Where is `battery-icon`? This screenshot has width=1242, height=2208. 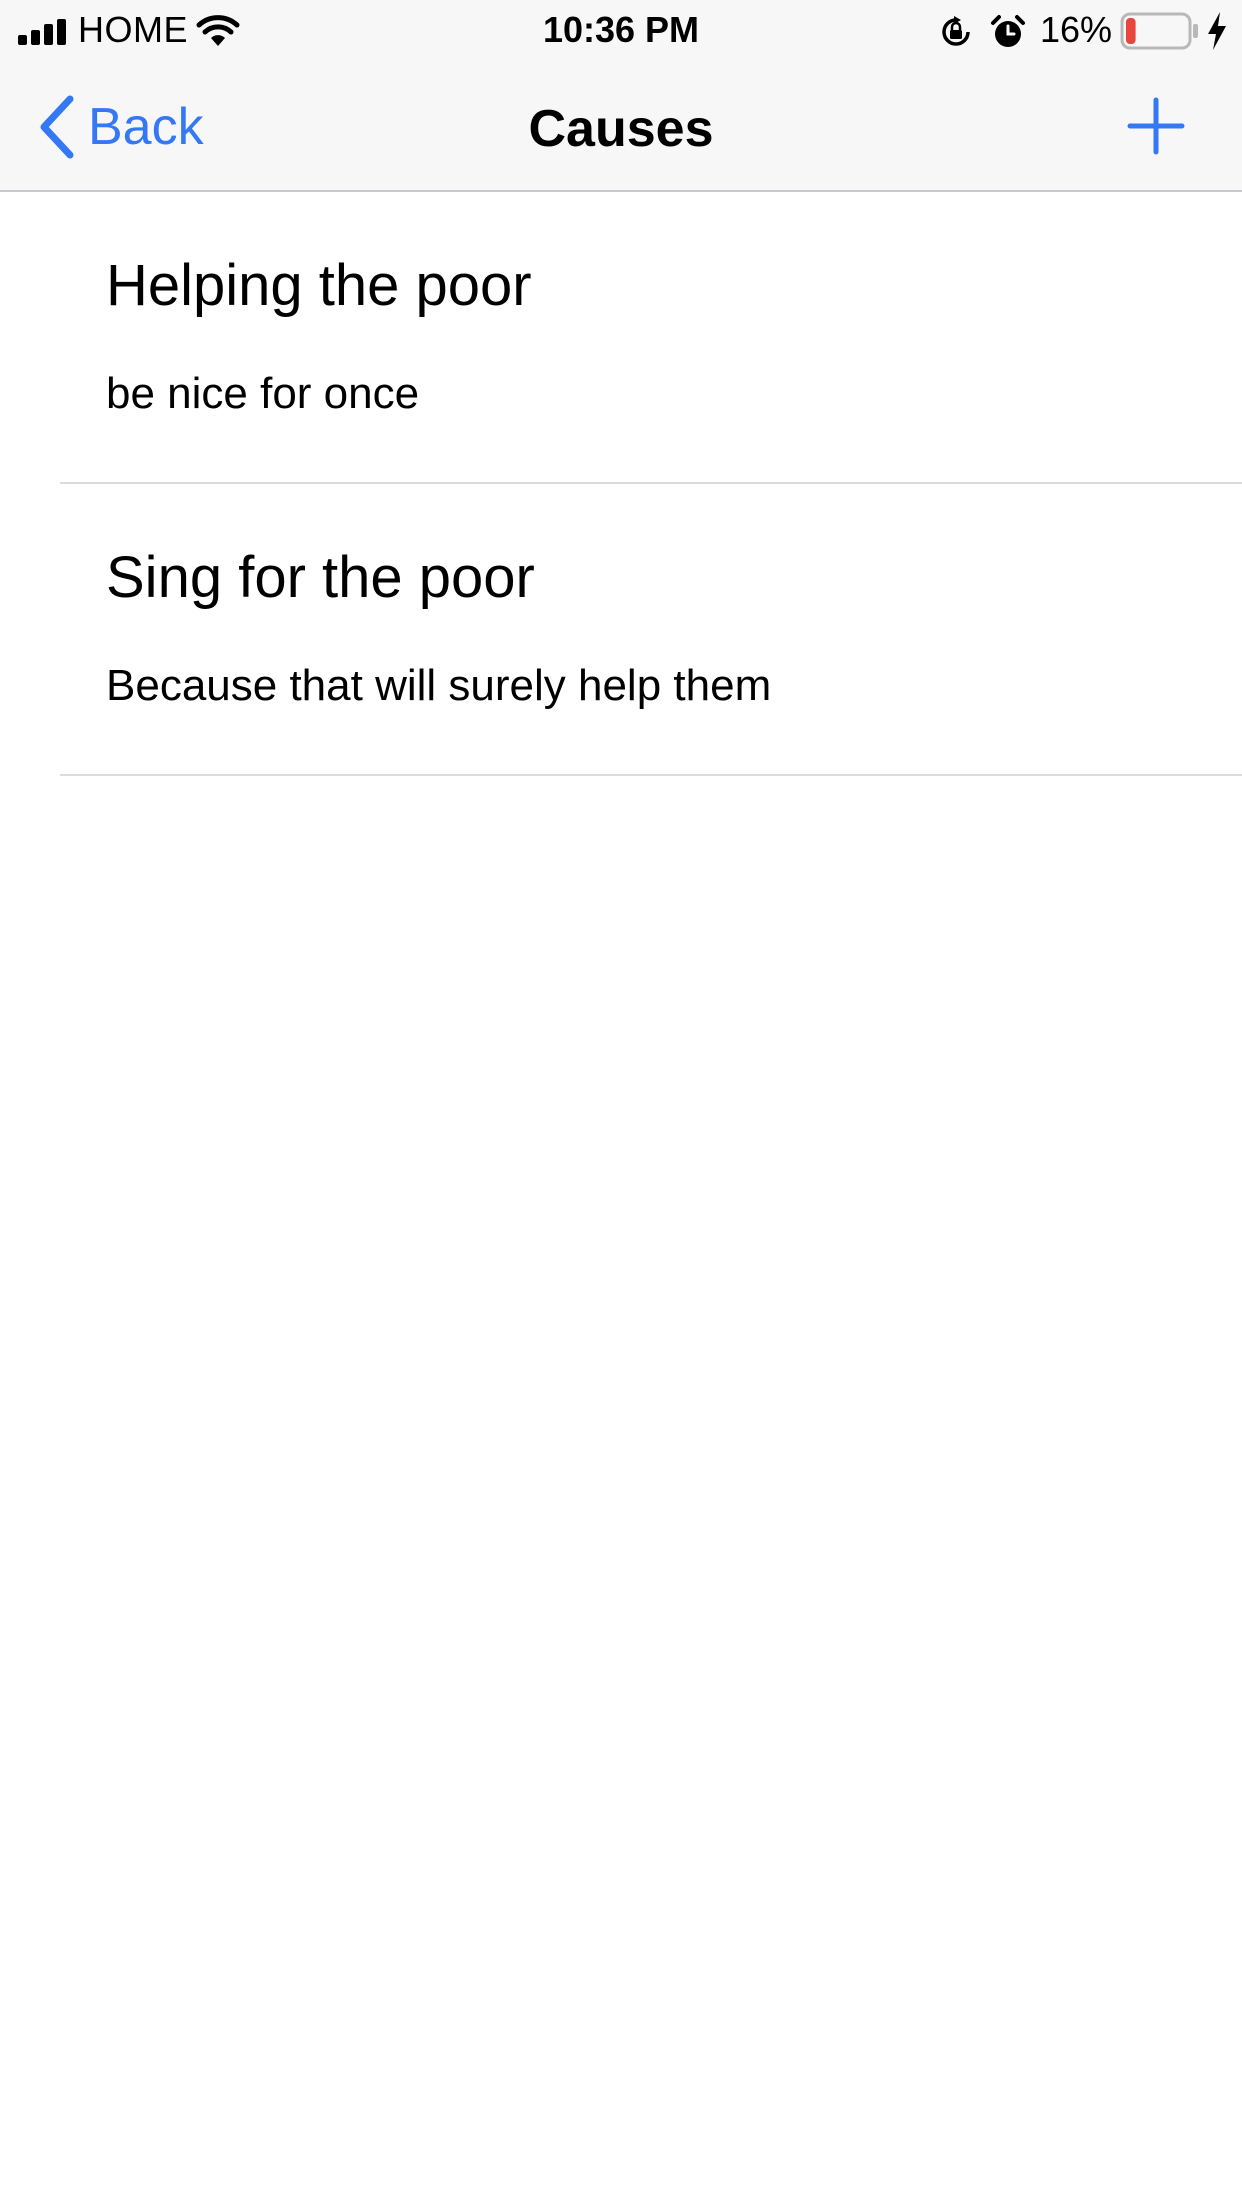 battery-icon is located at coordinates (1159, 31).